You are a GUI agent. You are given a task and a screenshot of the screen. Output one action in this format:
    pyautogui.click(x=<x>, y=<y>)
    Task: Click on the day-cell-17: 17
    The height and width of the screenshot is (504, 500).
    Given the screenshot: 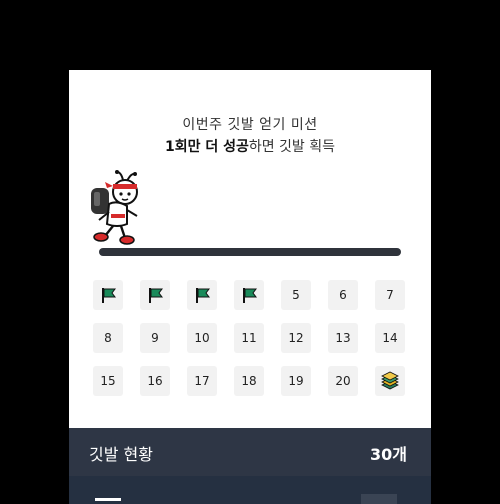 What is the action you would take?
    pyautogui.click(x=202, y=381)
    